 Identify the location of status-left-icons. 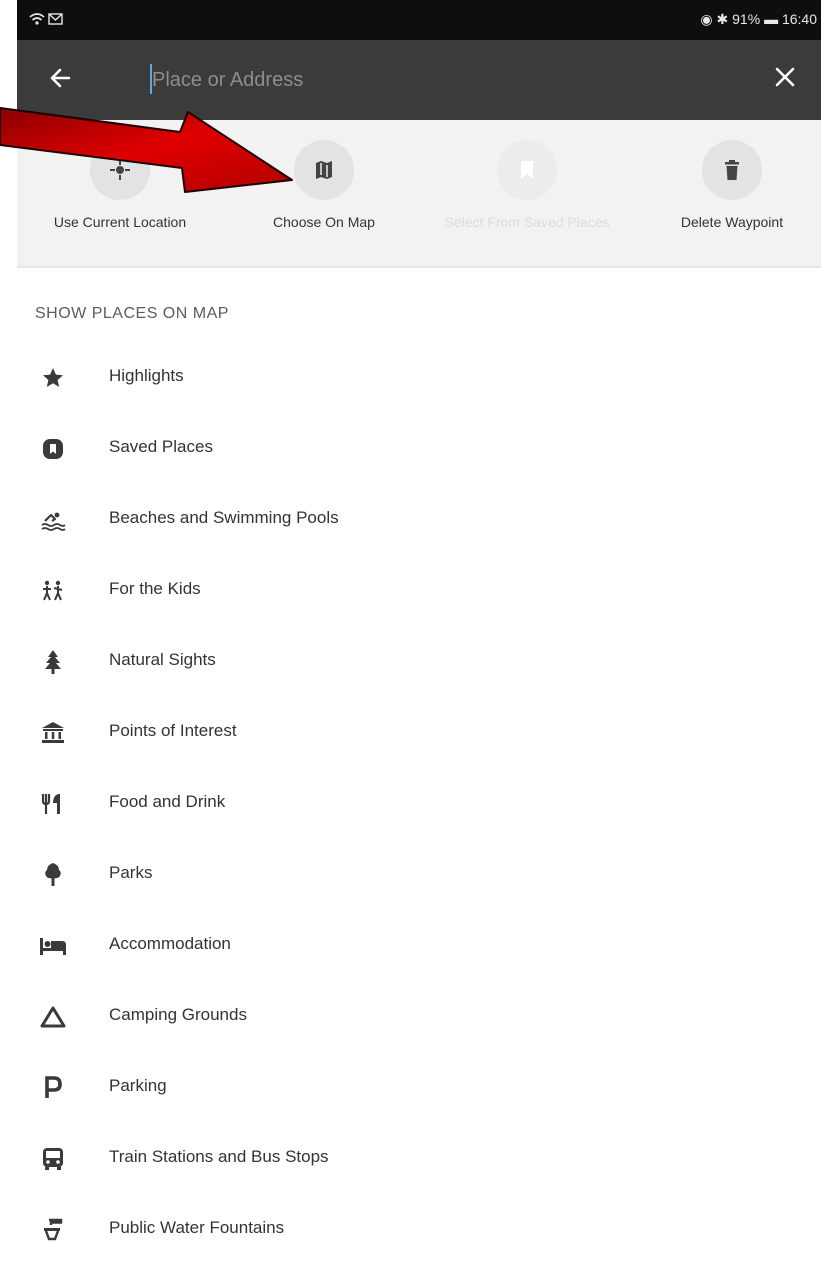
(47, 21).